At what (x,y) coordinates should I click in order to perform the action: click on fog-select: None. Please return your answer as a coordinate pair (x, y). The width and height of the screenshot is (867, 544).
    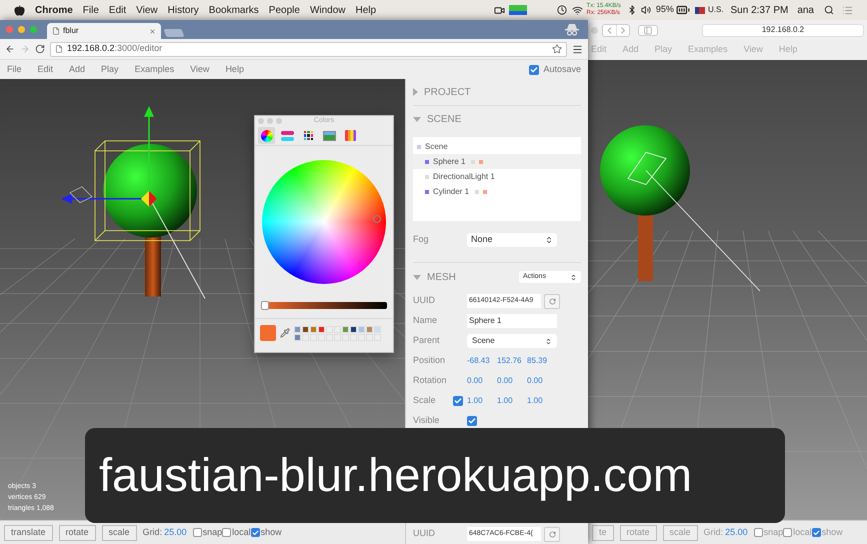
    Looking at the image, I should click on (512, 240).